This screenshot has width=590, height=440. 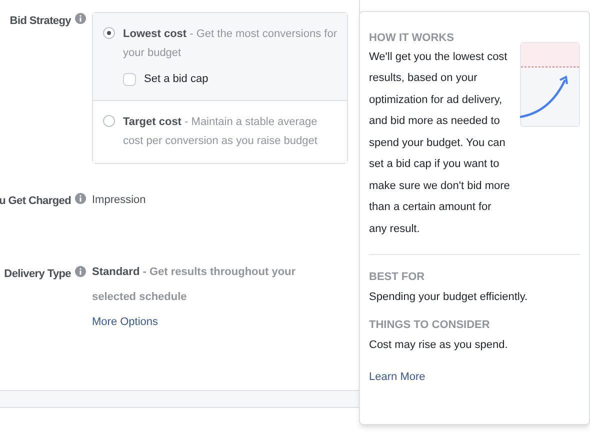 What do you see at coordinates (129, 79) in the screenshot?
I see `checkbox` at bounding box center [129, 79].